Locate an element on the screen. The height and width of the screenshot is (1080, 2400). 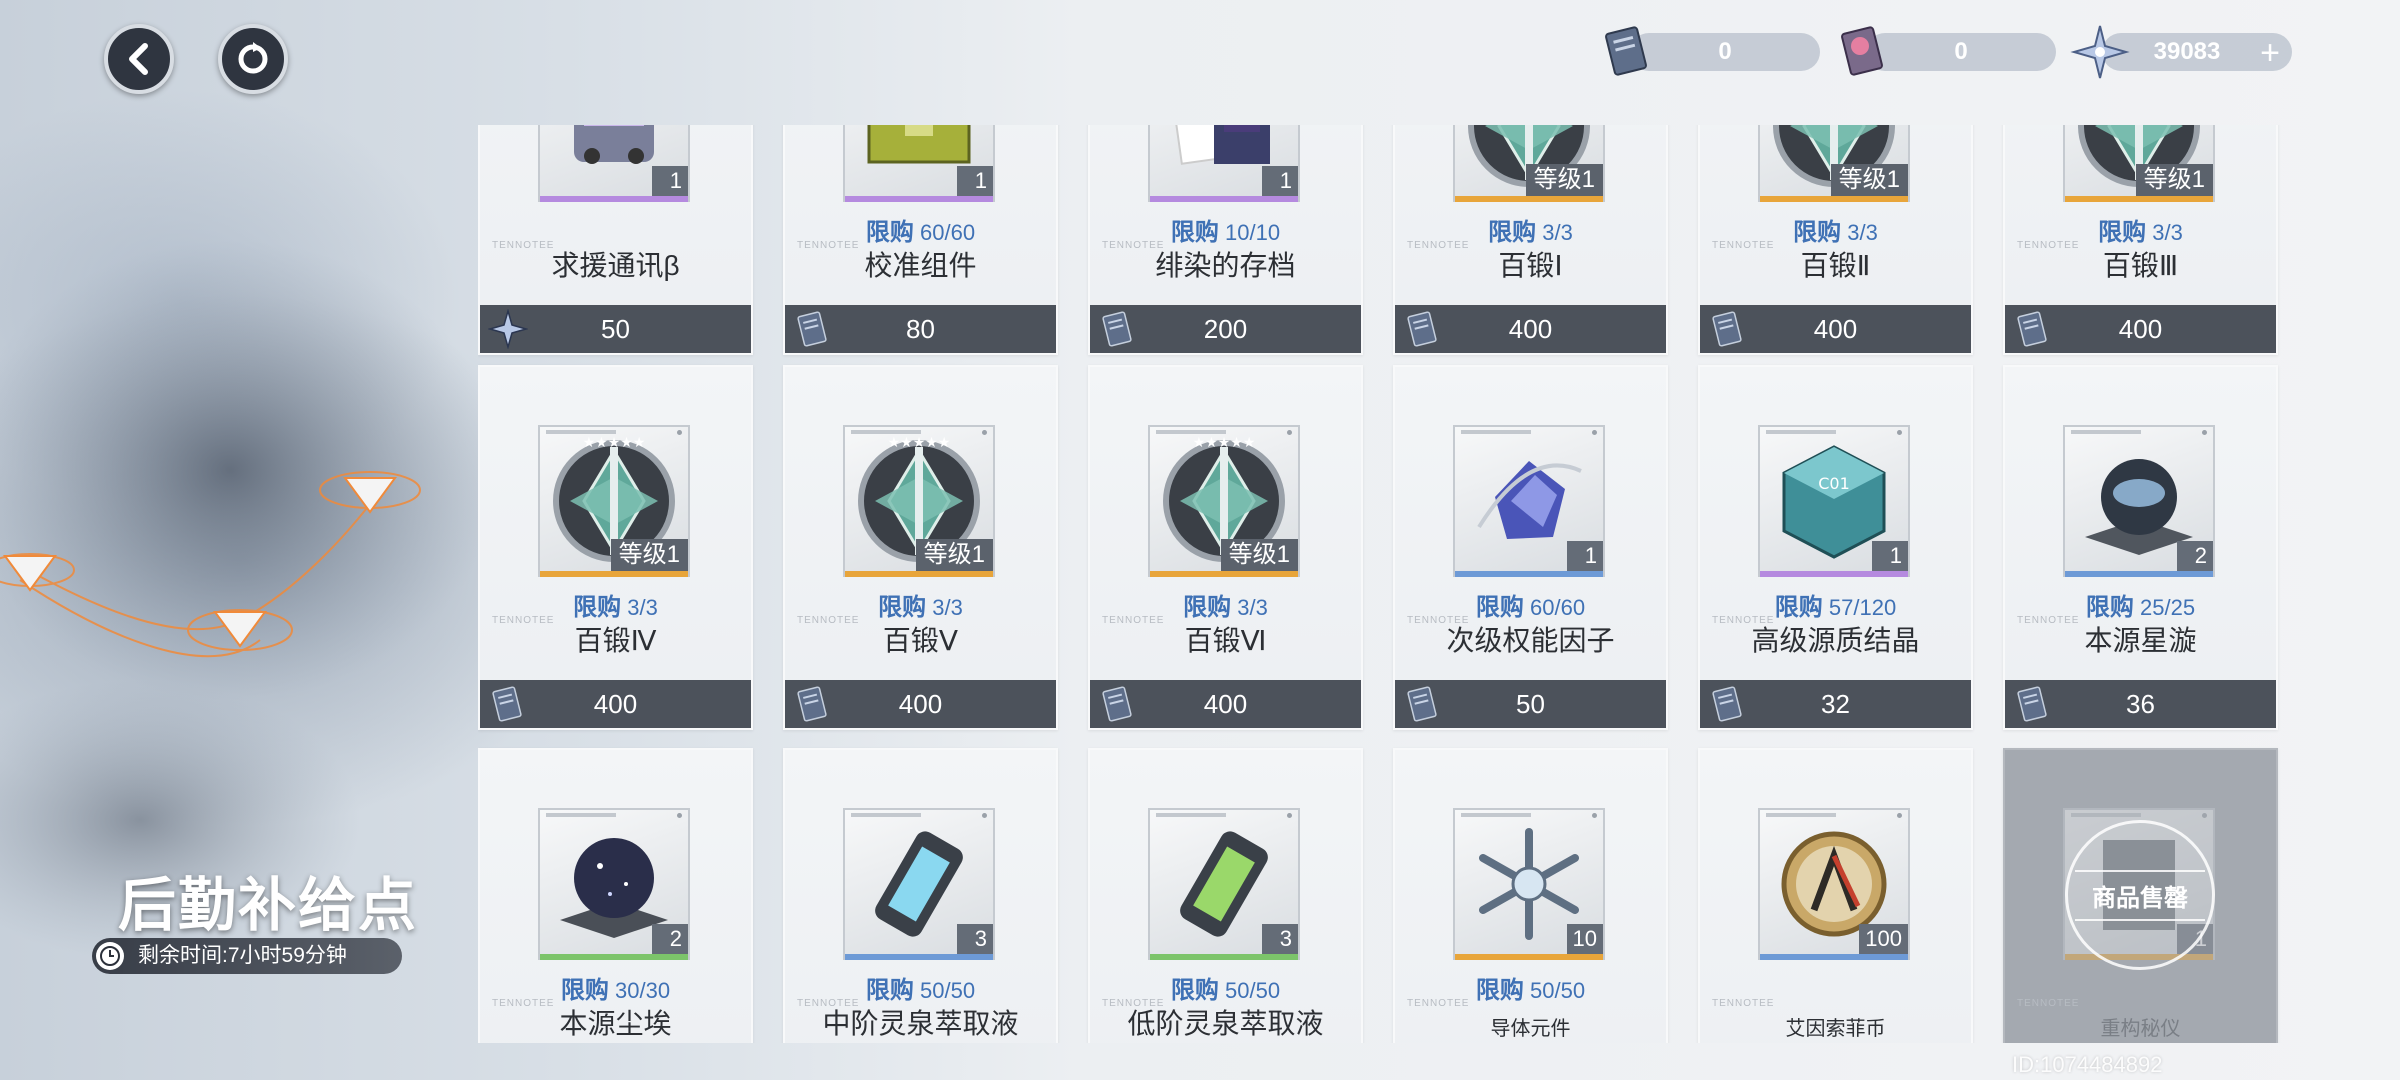
currency-ticket-display: 0 is located at coordinates (1725, 52).